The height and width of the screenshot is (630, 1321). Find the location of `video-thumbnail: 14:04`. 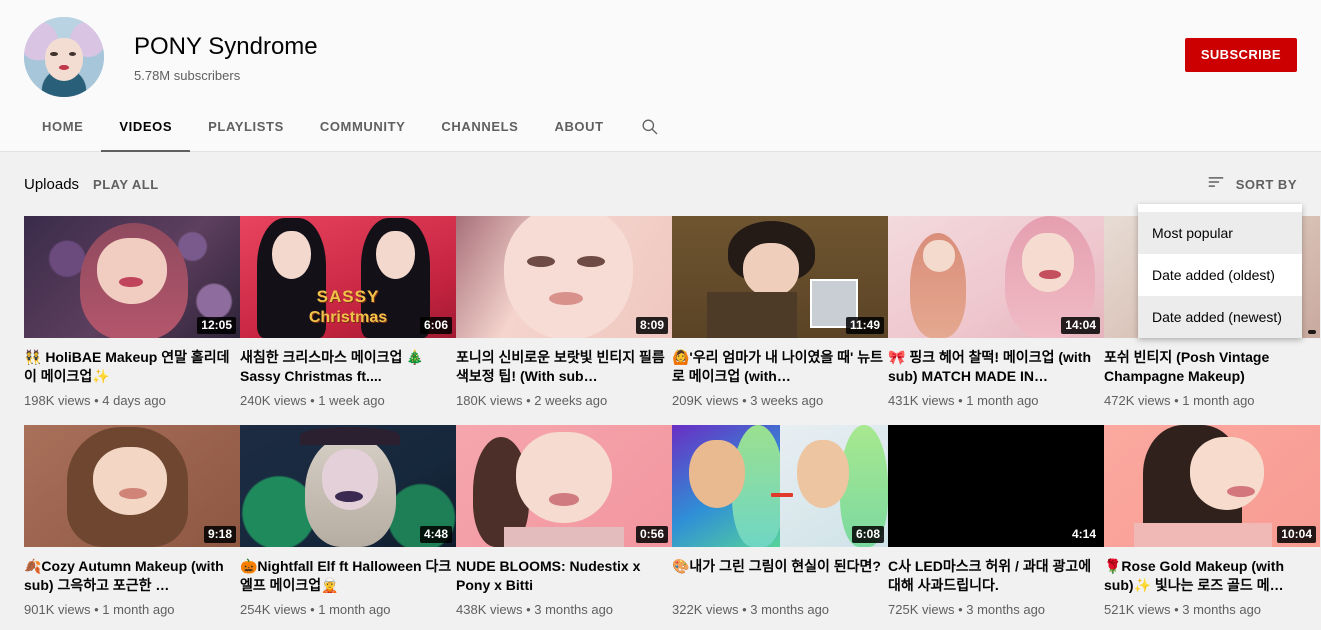

video-thumbnail: 14:04 is located at coordinates (996, 277).